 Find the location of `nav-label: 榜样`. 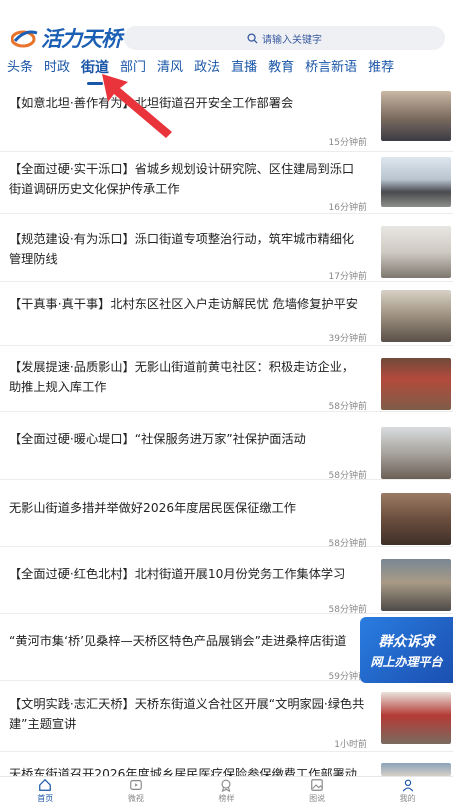

nav-label: 榜样 is located at coordinates (226, 798).